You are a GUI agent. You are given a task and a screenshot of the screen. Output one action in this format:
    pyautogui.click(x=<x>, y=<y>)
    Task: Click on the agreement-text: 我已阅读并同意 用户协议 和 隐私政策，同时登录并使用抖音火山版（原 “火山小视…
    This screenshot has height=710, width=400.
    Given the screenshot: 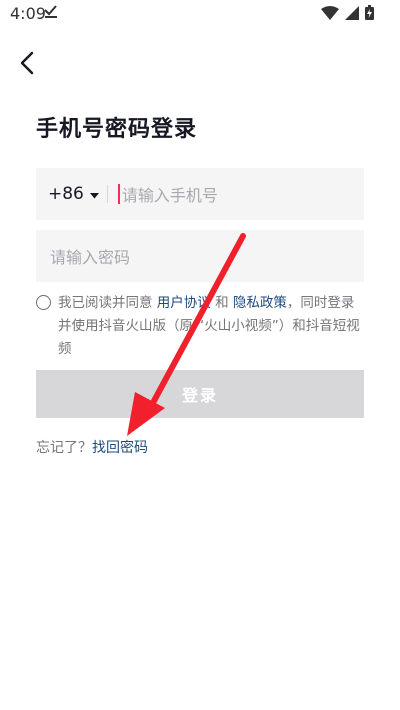 What is the action you would take?
    pyautogui.click(x=212, y=326)
    